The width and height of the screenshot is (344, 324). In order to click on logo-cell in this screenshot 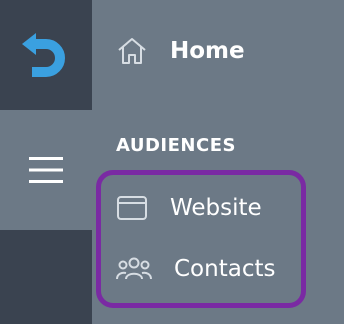, I will do `click(46, 55)`.